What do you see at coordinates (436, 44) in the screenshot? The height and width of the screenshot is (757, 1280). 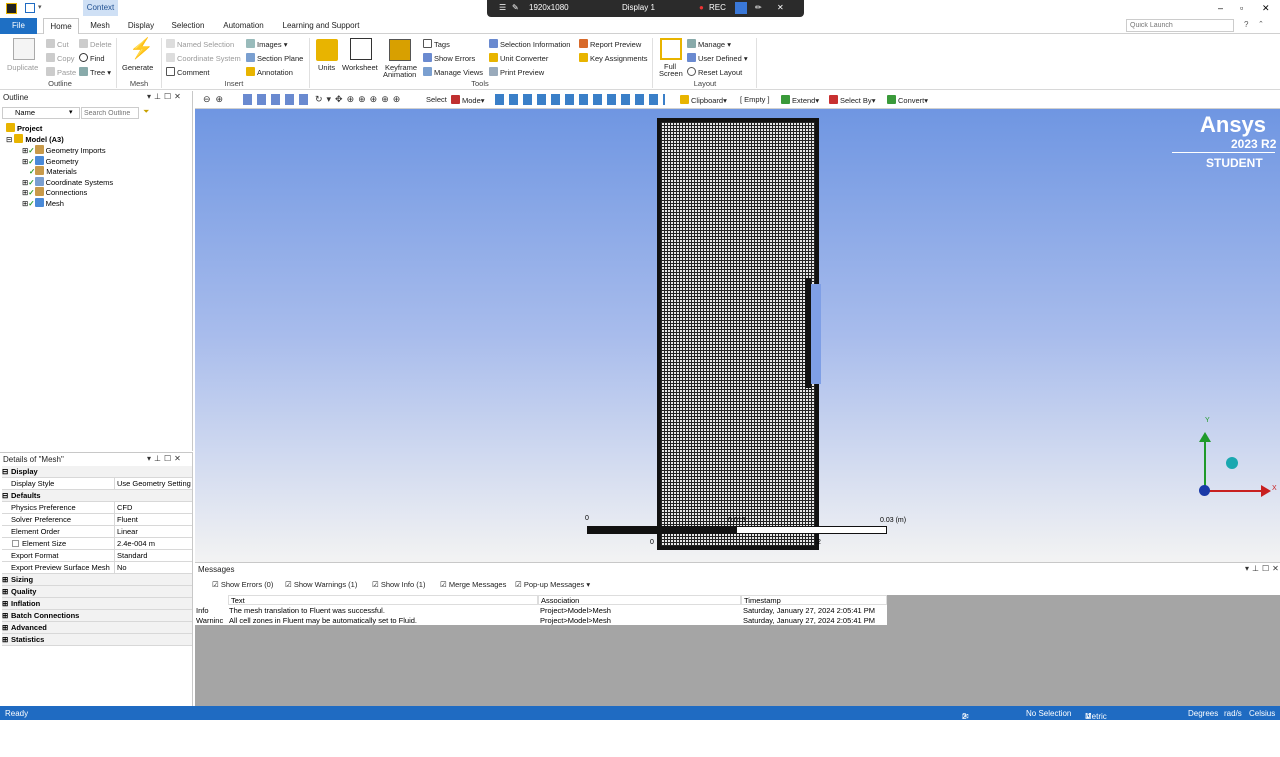 I see `tags-button: Tags` at bounding box center [436, 44].